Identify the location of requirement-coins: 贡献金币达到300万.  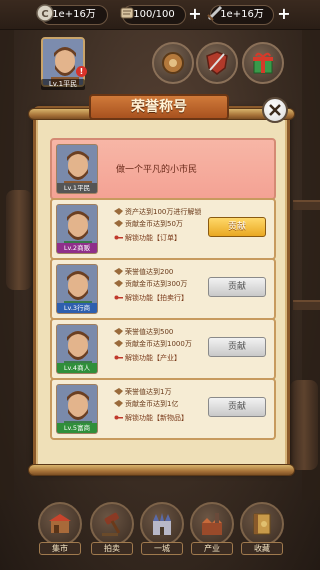
(150, 284).